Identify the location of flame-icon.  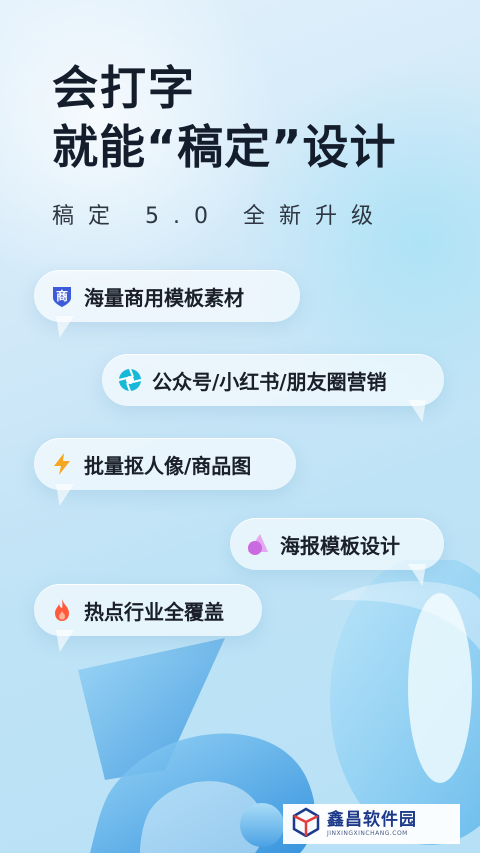
(62, 610).